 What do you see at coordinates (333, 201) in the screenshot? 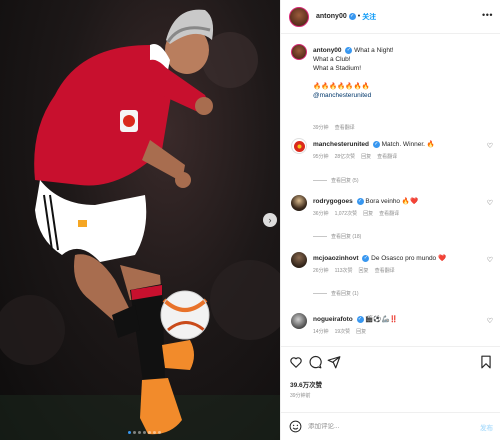
I see `commenter-username: rodrygogoes` at bounding box center [333, 201].